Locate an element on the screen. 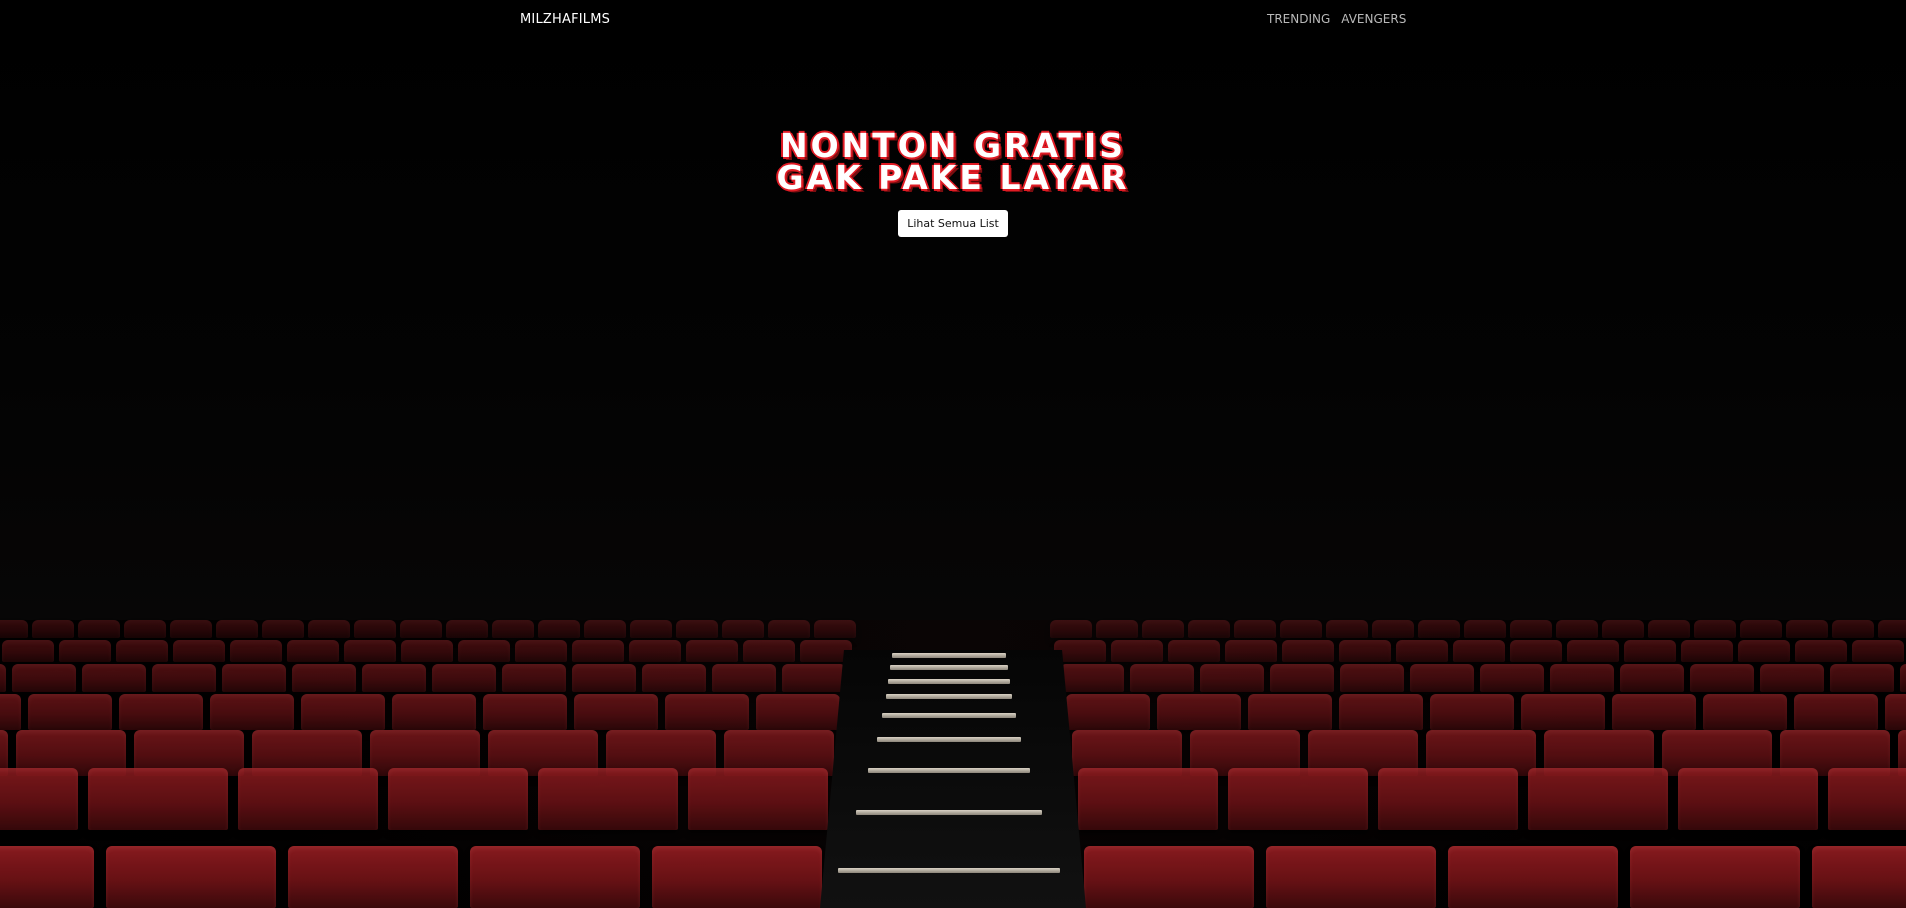 This screenshot has height=908, width=1906. nav-link-avengers: AVENGERS is located at coordinates (1373, 19).